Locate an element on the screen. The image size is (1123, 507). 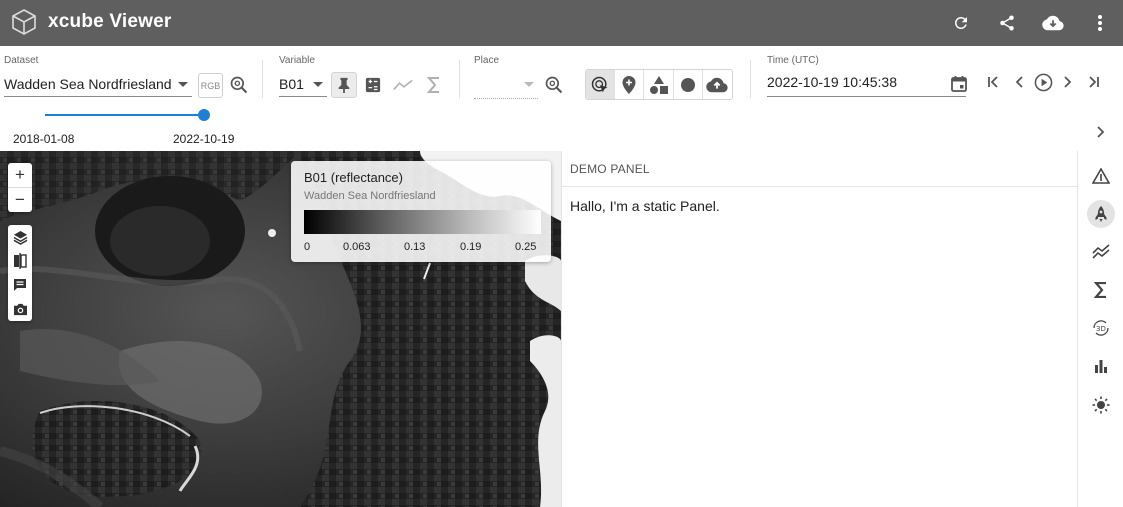
share-icon is located at coordinates (1007, 23).